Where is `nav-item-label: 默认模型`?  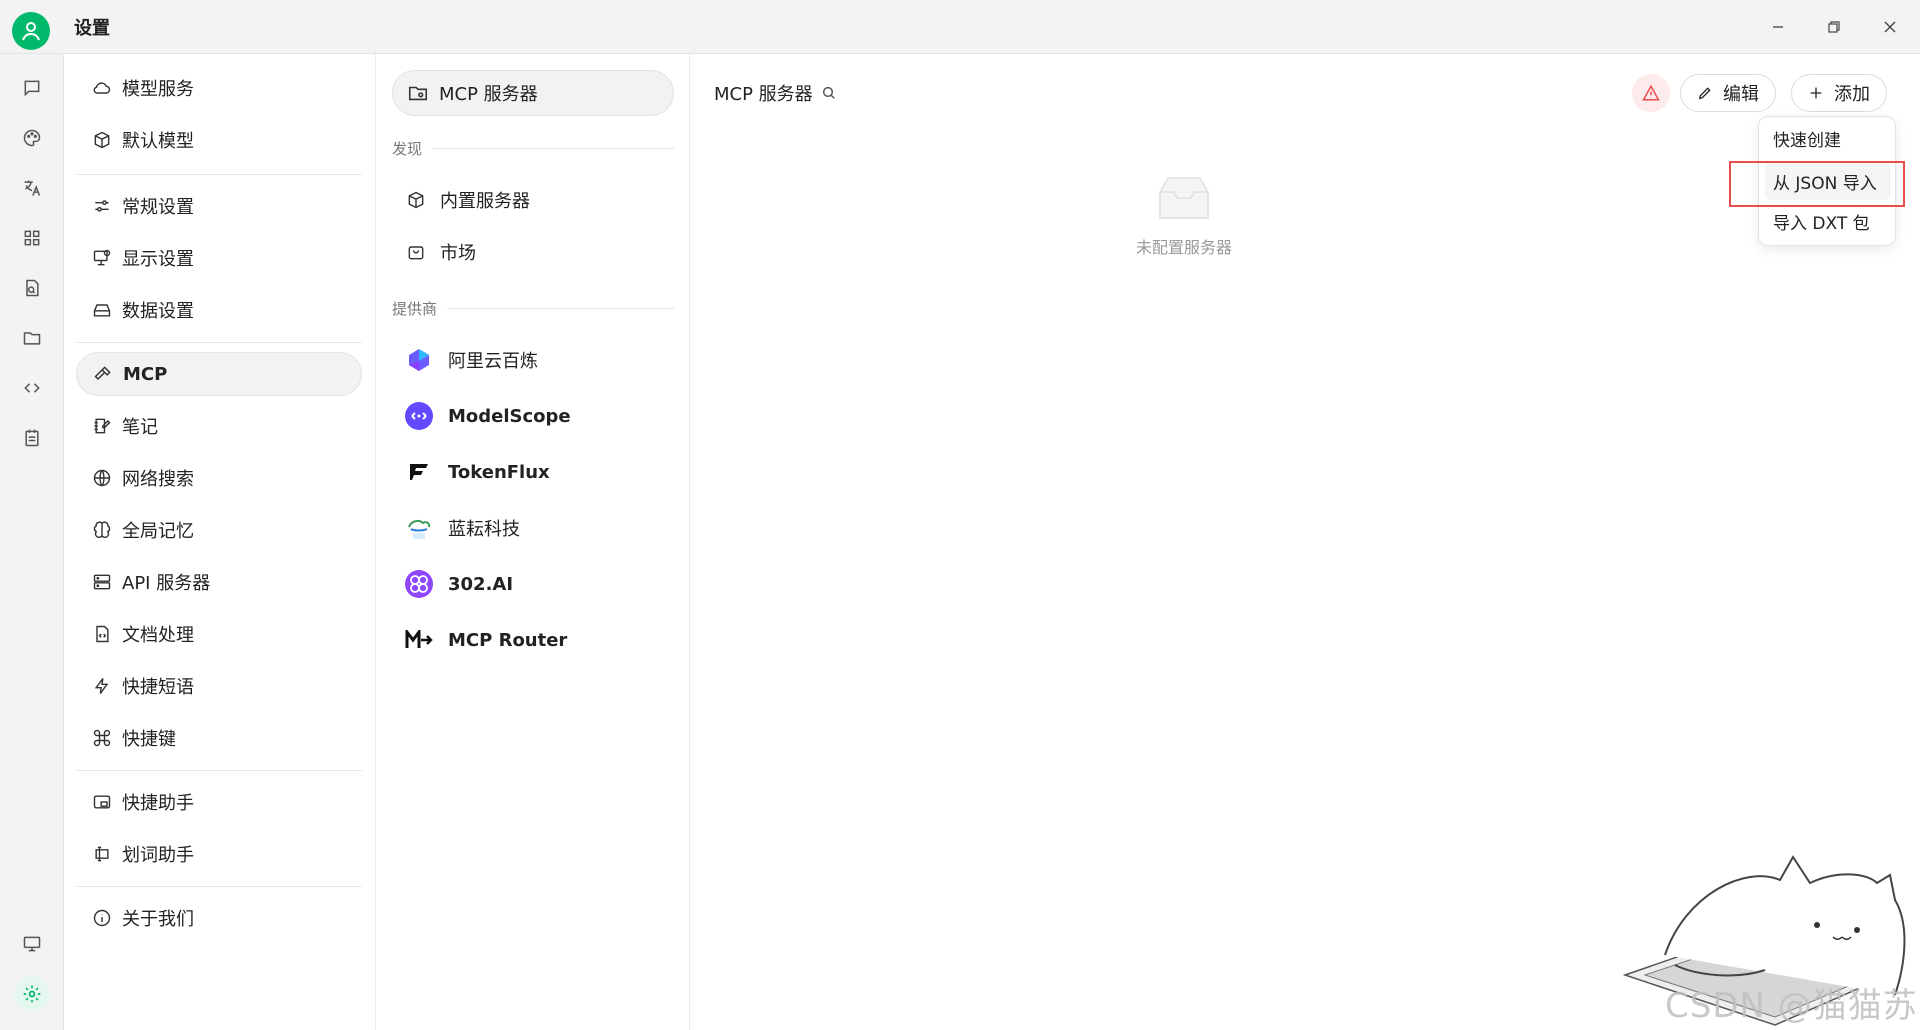 nav-item-label: 默认模型 is located at coordinates (158, 141).